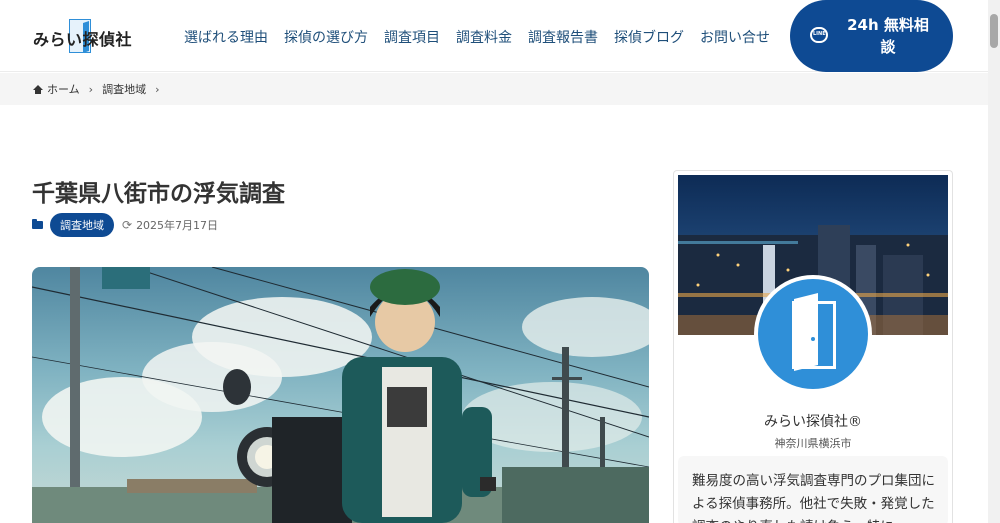 This screenshot has height=523, width=1000. I want to click on breadcrumb: ホーム › 調査地域 ›, so click(494, 89).